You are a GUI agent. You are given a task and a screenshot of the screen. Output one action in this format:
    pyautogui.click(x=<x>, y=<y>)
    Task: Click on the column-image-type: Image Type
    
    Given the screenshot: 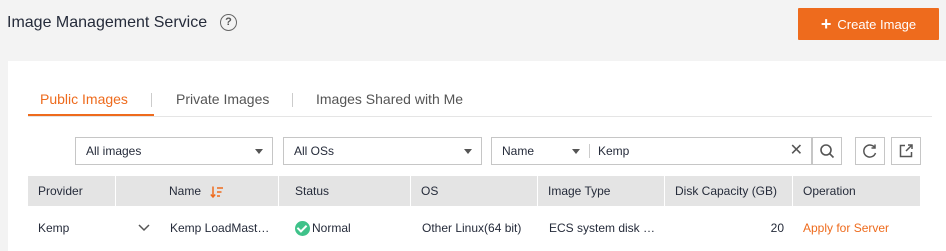 What is the action you would take?
    pyautogui.click(x=601, y=191)
    